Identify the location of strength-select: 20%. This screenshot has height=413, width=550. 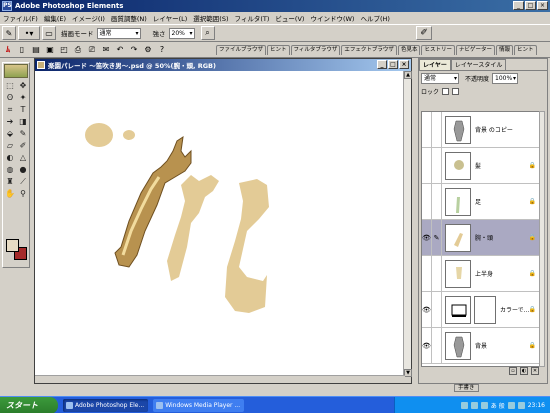
(181, 33).